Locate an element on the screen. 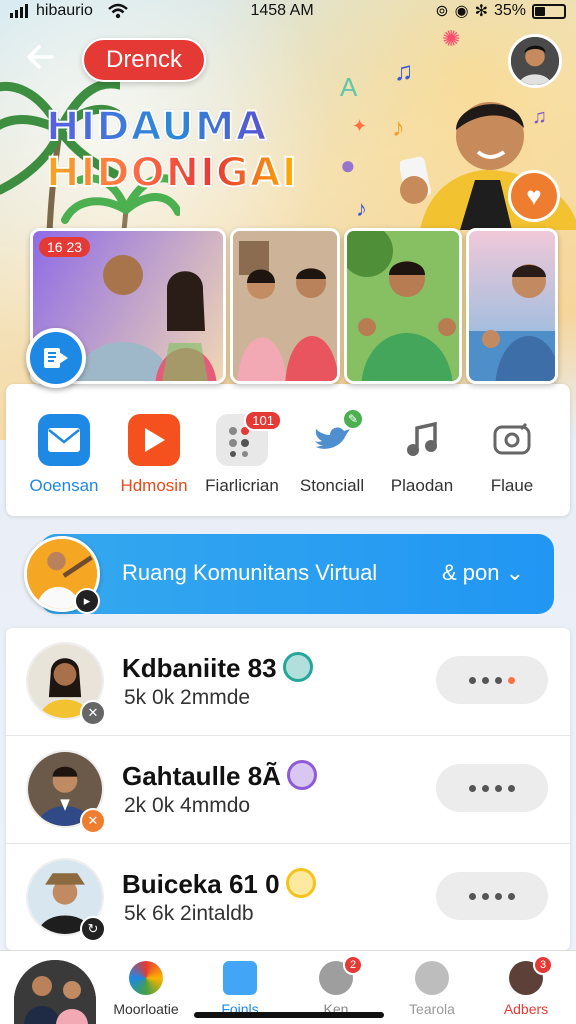 The image size is (576, 1024). notification-badge: 101 is located at coordinates (263, 420).